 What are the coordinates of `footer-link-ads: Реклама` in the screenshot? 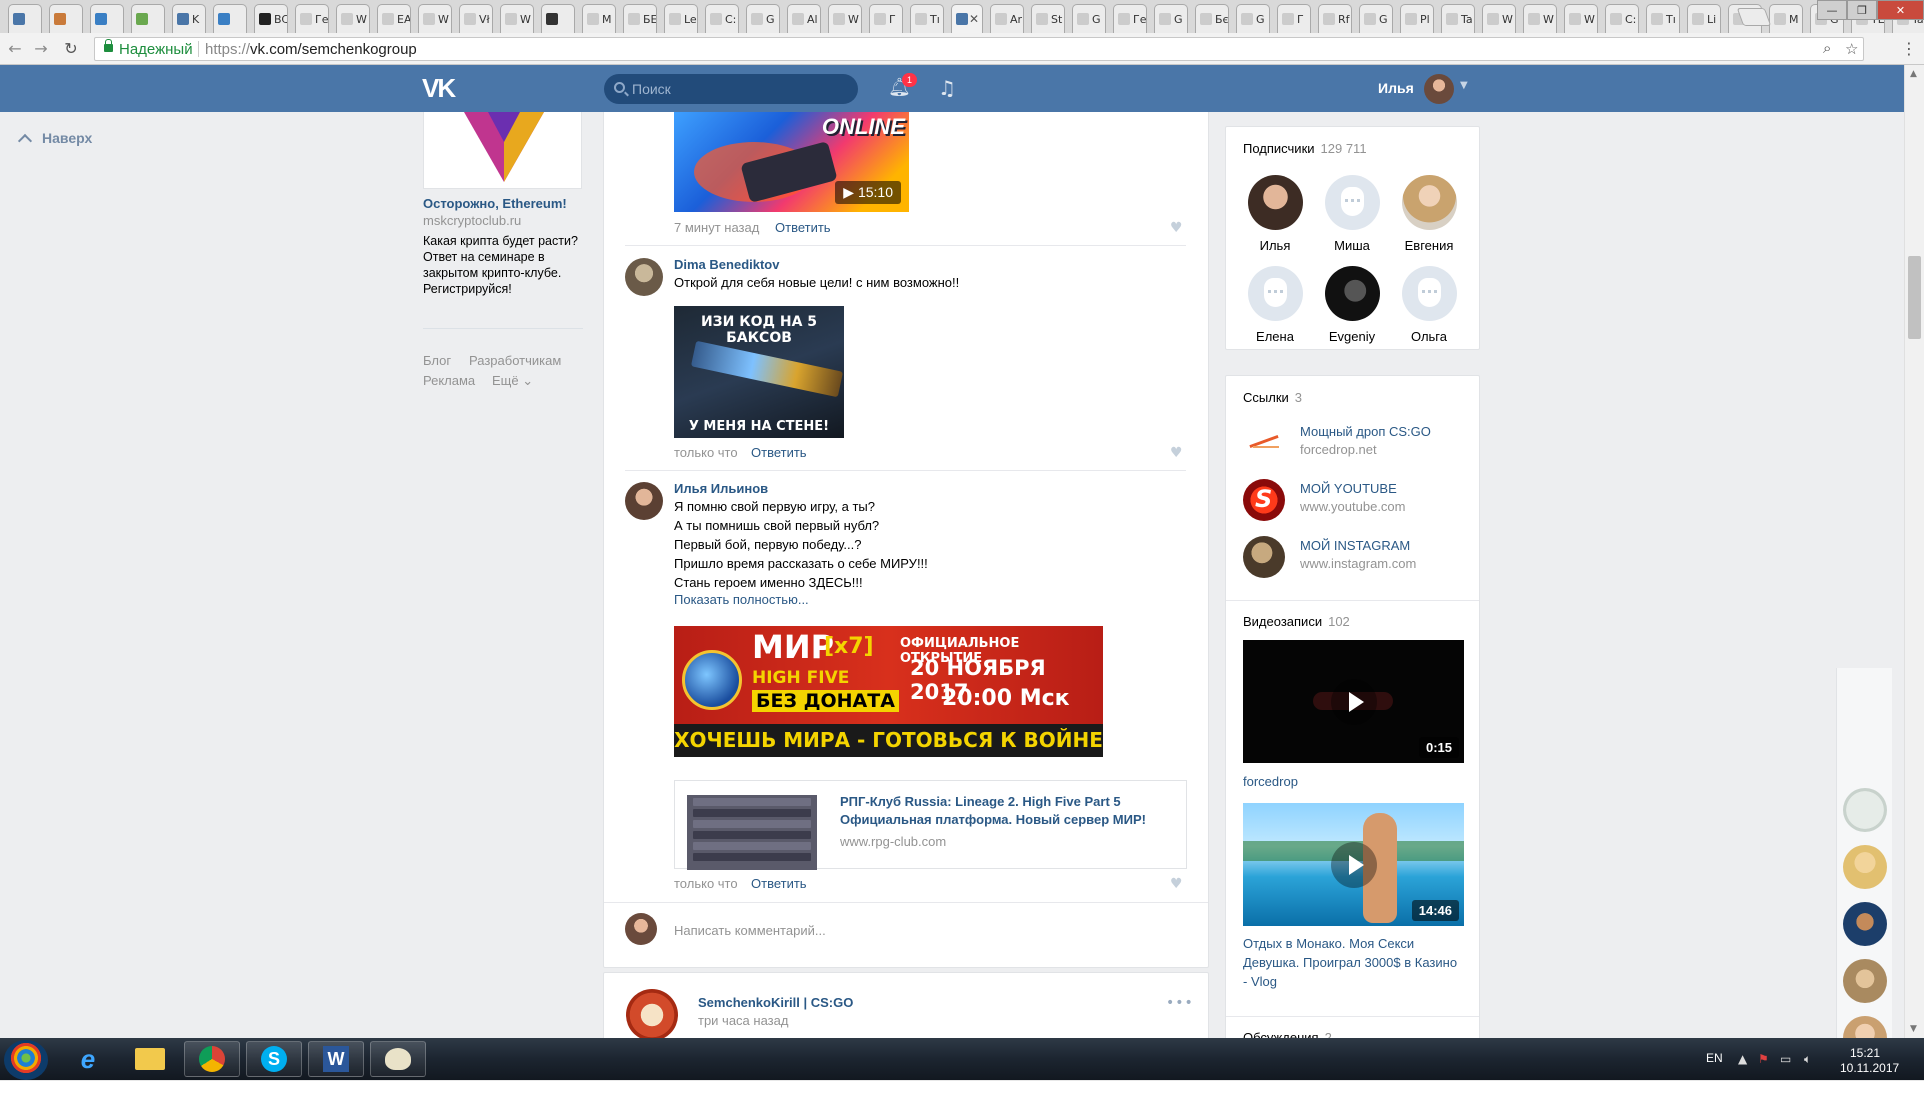 It's located at (449, 380).